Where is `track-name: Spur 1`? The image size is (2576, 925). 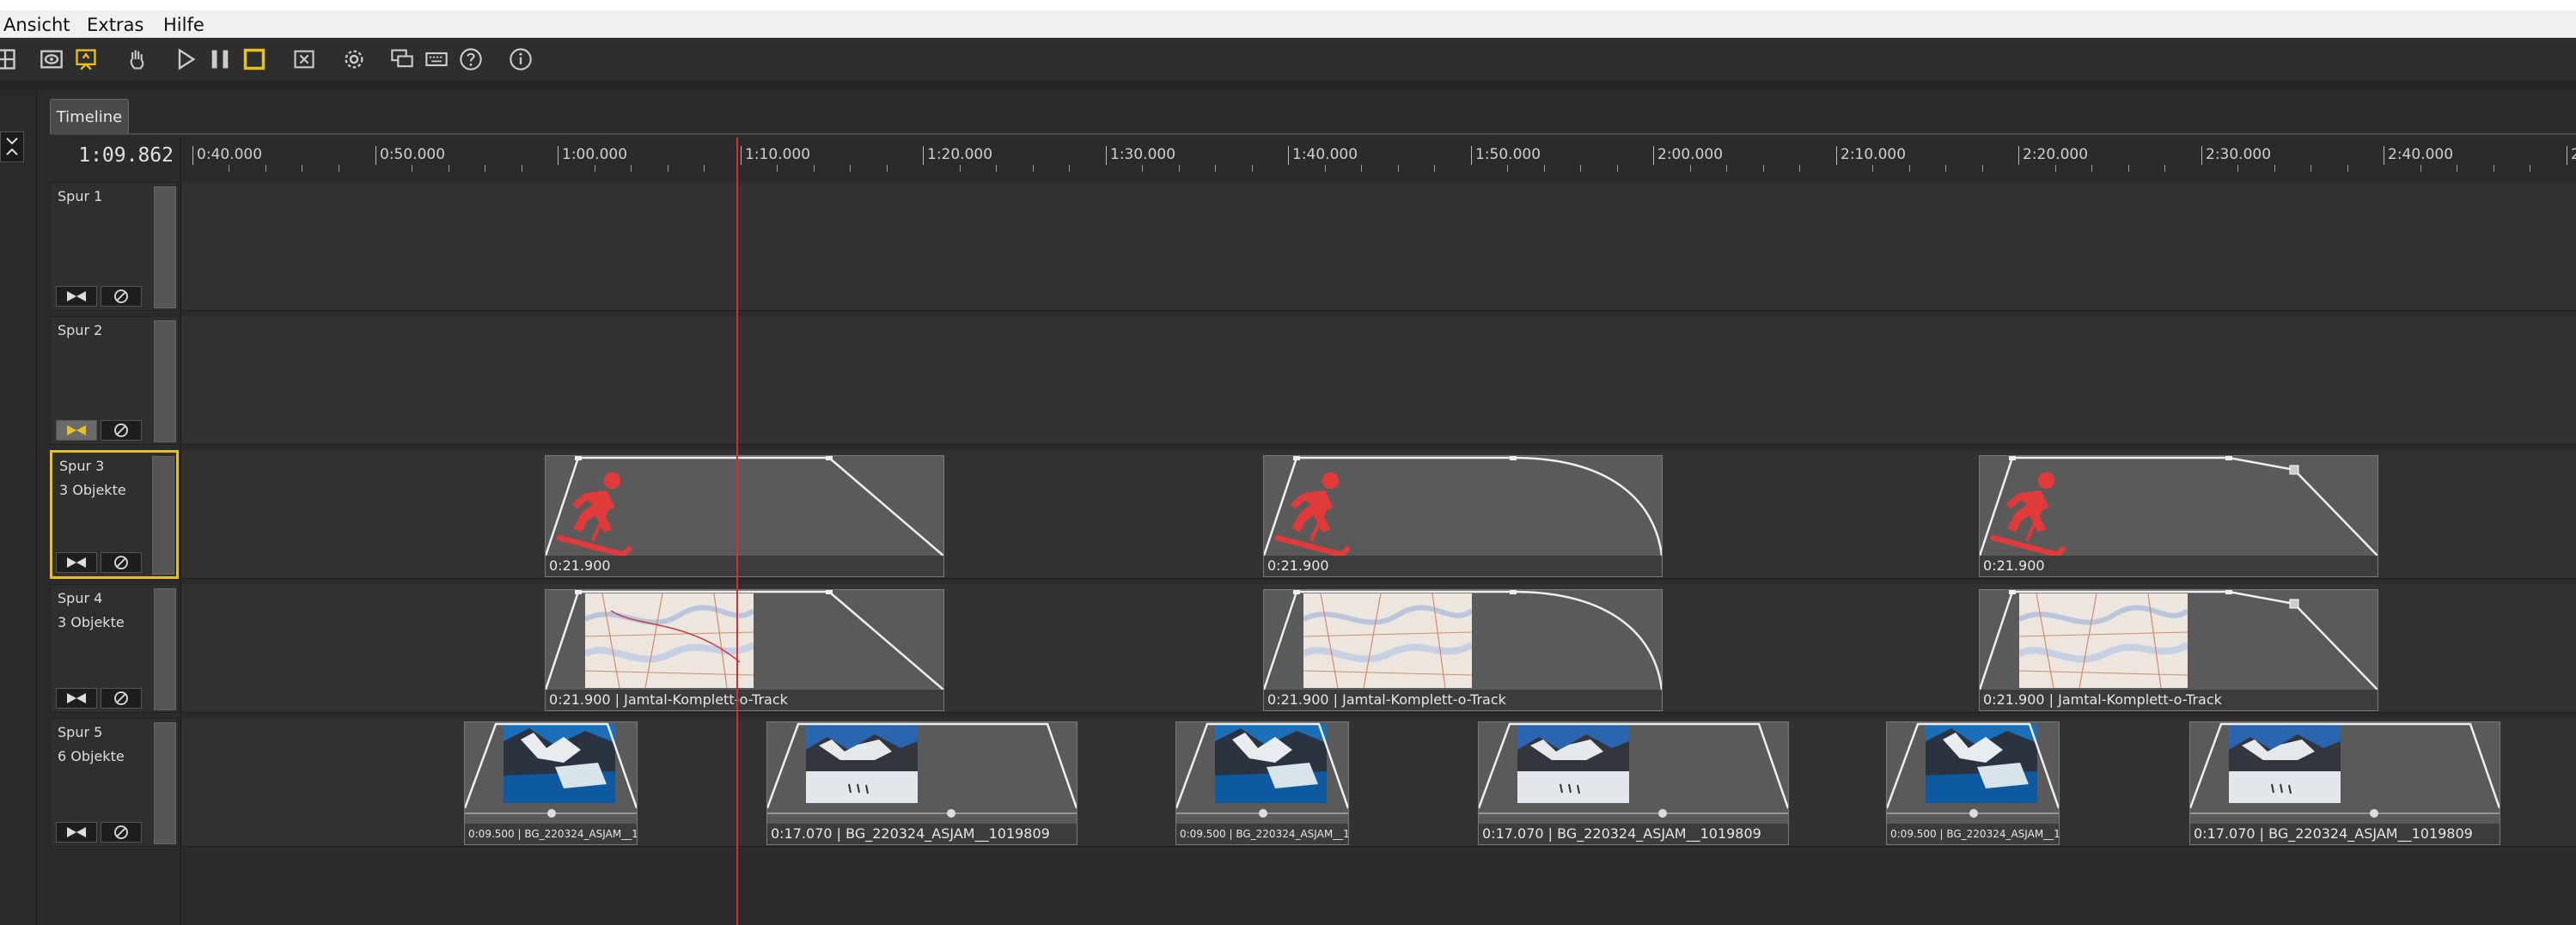
track-name: Spur 1 is located at coordinates (80, 196).